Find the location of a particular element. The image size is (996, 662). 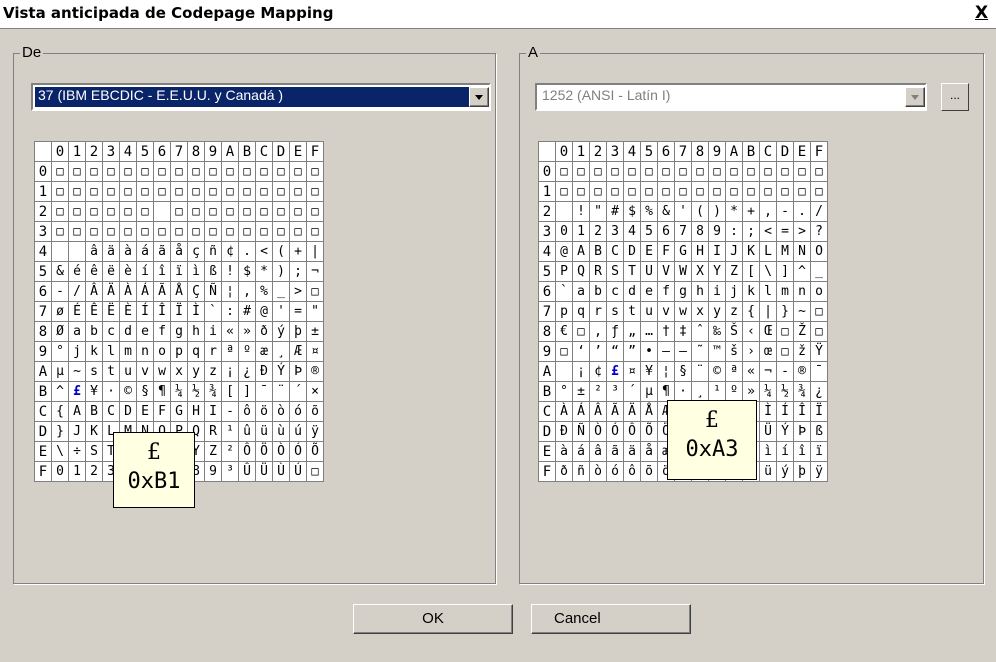

character-cell: ü is located at coordinates (768, 471).